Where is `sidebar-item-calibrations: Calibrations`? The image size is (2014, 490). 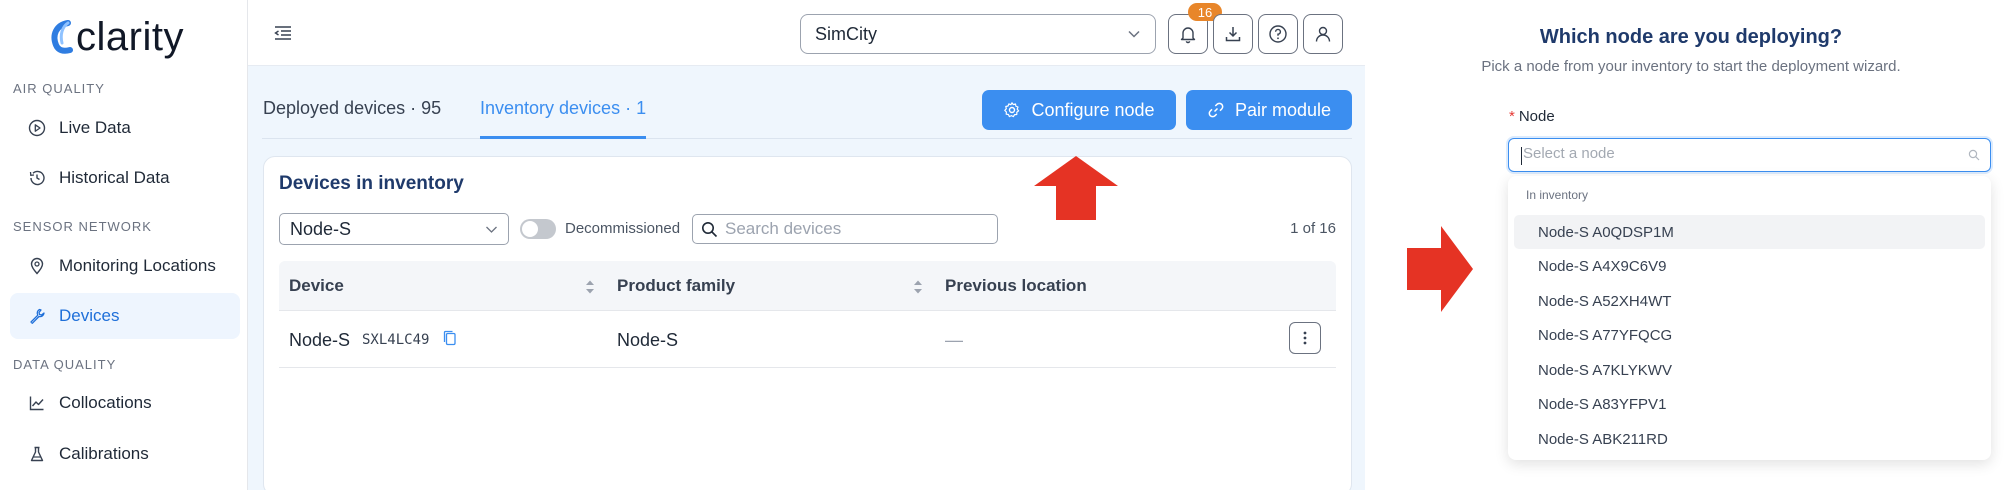 sidebar-item-calibrations: Calibrations is located at coordinates (125, 454).